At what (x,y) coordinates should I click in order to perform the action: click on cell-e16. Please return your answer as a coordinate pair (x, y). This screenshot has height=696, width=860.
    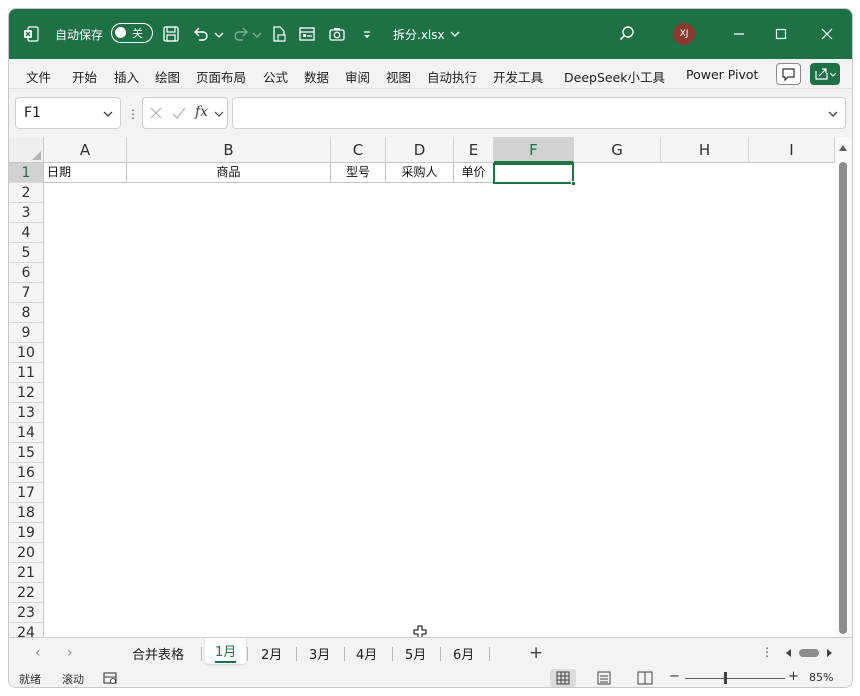
    Looking at the image, I should click on (474, 473).